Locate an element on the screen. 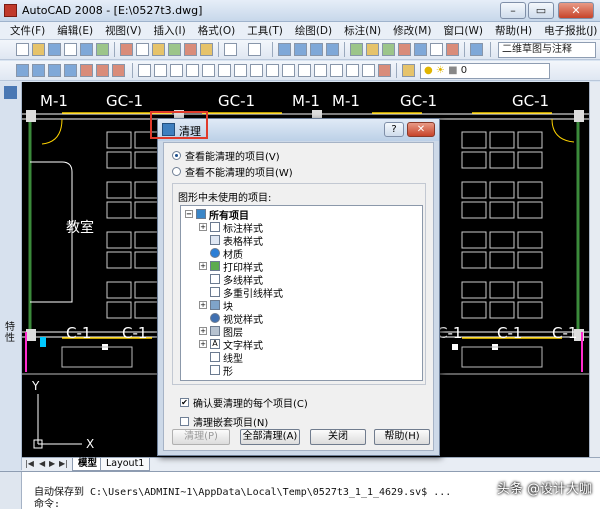 This screenshot has height=509, width=600. tree-node-layer: + 图层 is located at coordinates (221, 332).